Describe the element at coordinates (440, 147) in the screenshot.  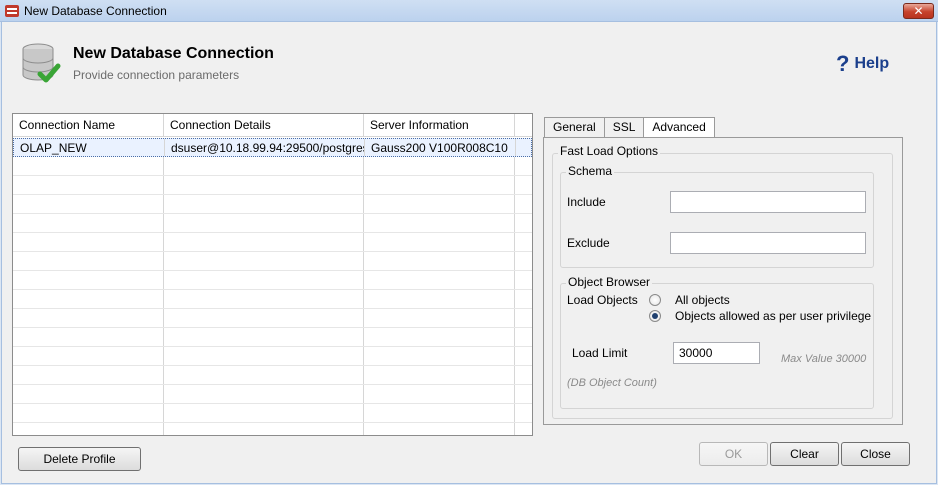
I see `table-cell: Gauss200 V100R008C10` at that location.